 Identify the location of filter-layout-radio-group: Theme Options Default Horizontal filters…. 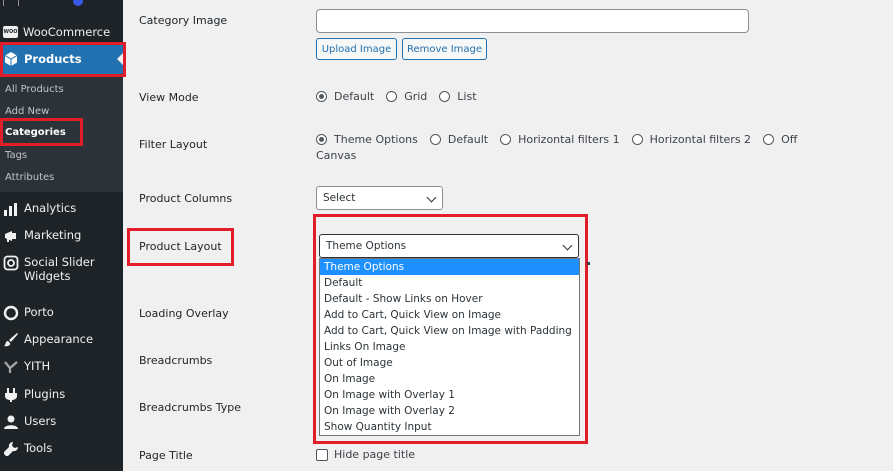
(562, 139).